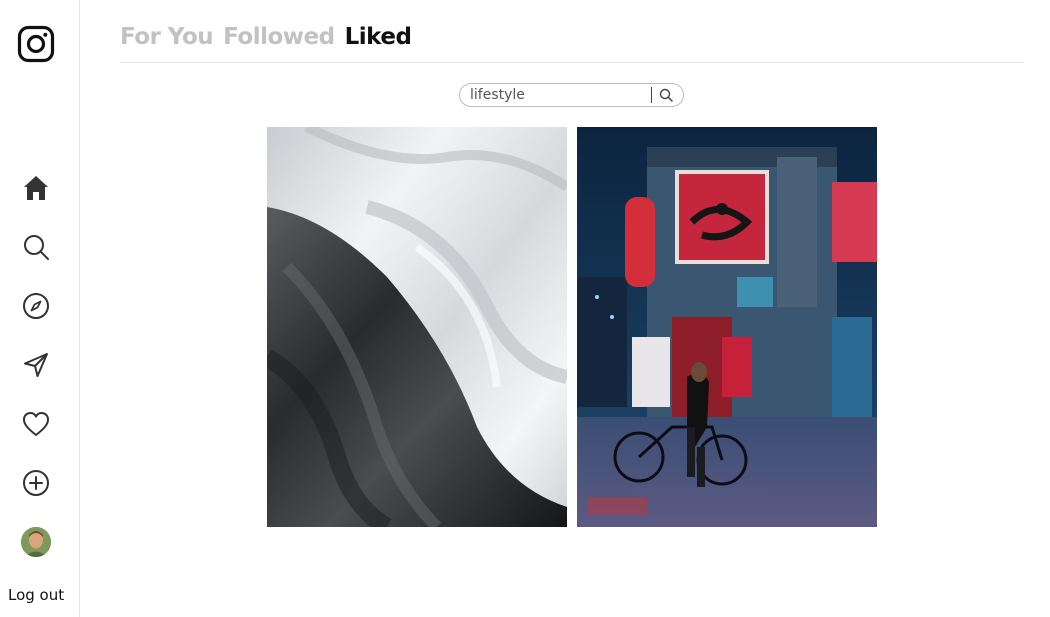  I want to click on avatar, so click(36, 542).